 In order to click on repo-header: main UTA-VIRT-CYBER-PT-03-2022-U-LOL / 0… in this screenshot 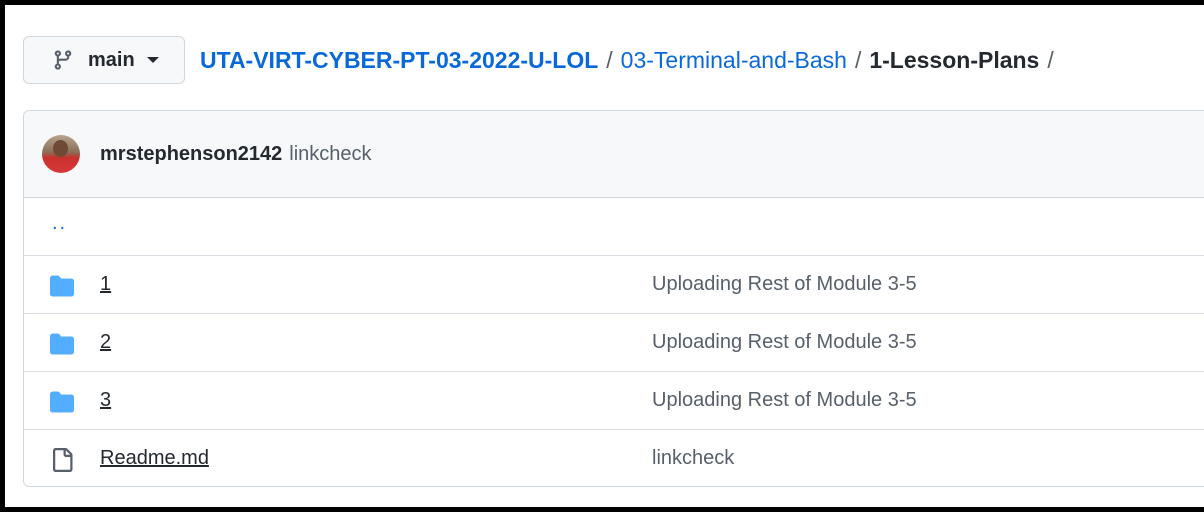, I will do `click(542, 60)`.